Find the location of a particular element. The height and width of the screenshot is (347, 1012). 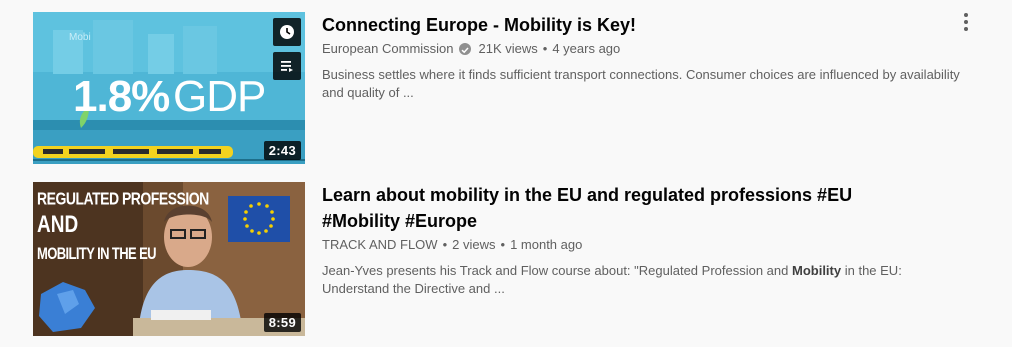

watch-later-button is located at coordinates (287, 32).